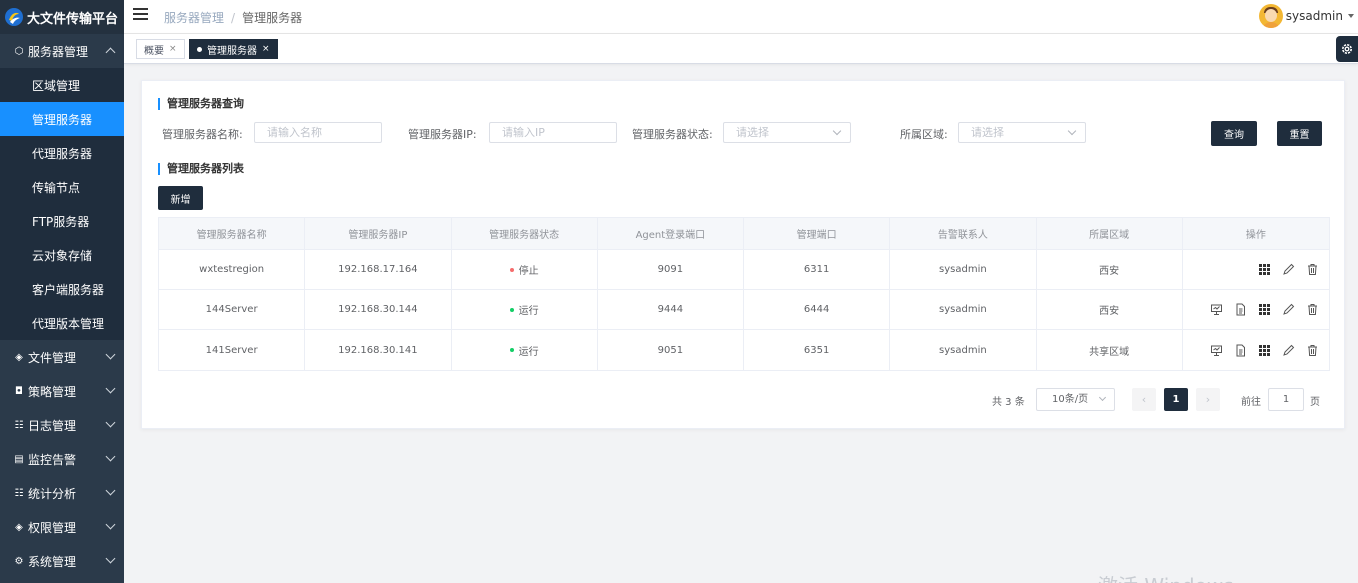 The width and height of the screenshot is (1358, 583). Describe the element at coordinates (52, 493) in the screenshot. I see `sidebar-group-label: 统计分析` at that location.